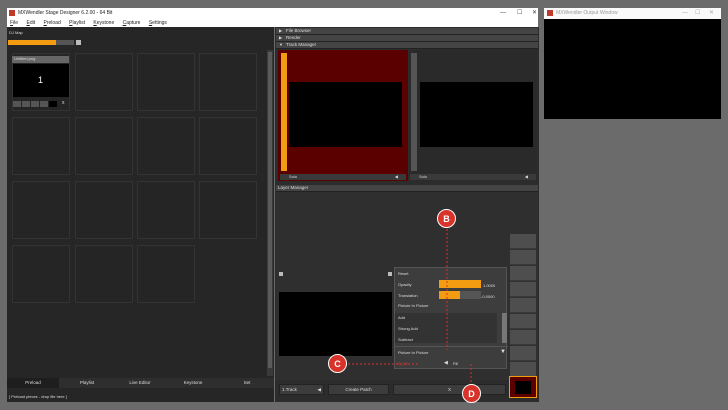  Describe the element at coordinates (446, 218) in the screenshot. I see `callout-b: B` at that location.